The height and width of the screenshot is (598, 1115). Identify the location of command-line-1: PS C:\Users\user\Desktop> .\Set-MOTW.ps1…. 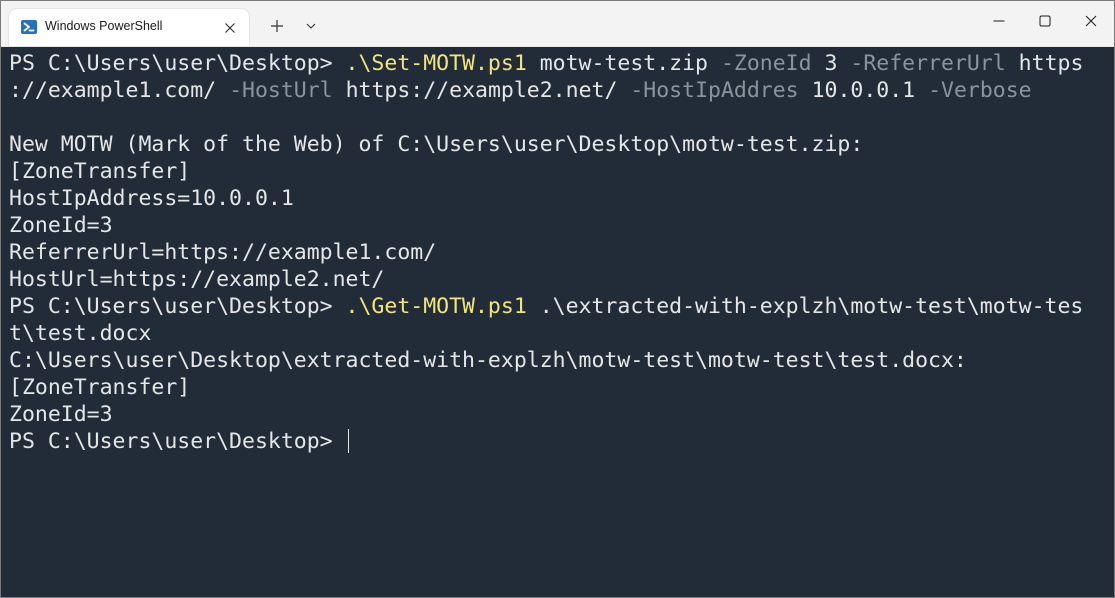
(561, 63).